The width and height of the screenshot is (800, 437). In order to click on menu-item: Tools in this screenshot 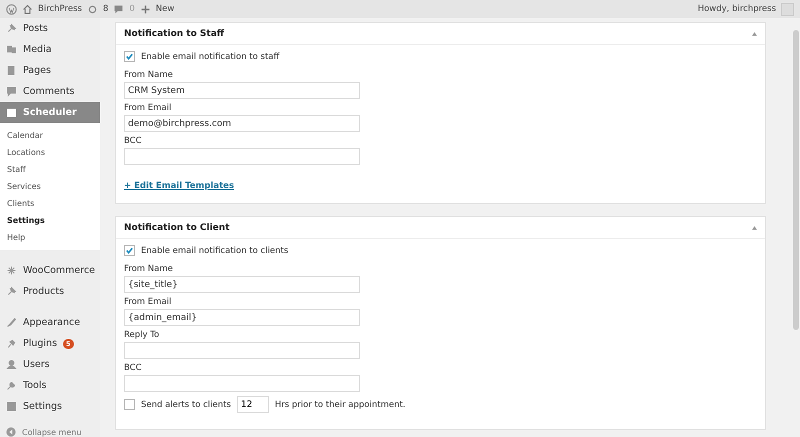, I will do `click(50, 385)`.